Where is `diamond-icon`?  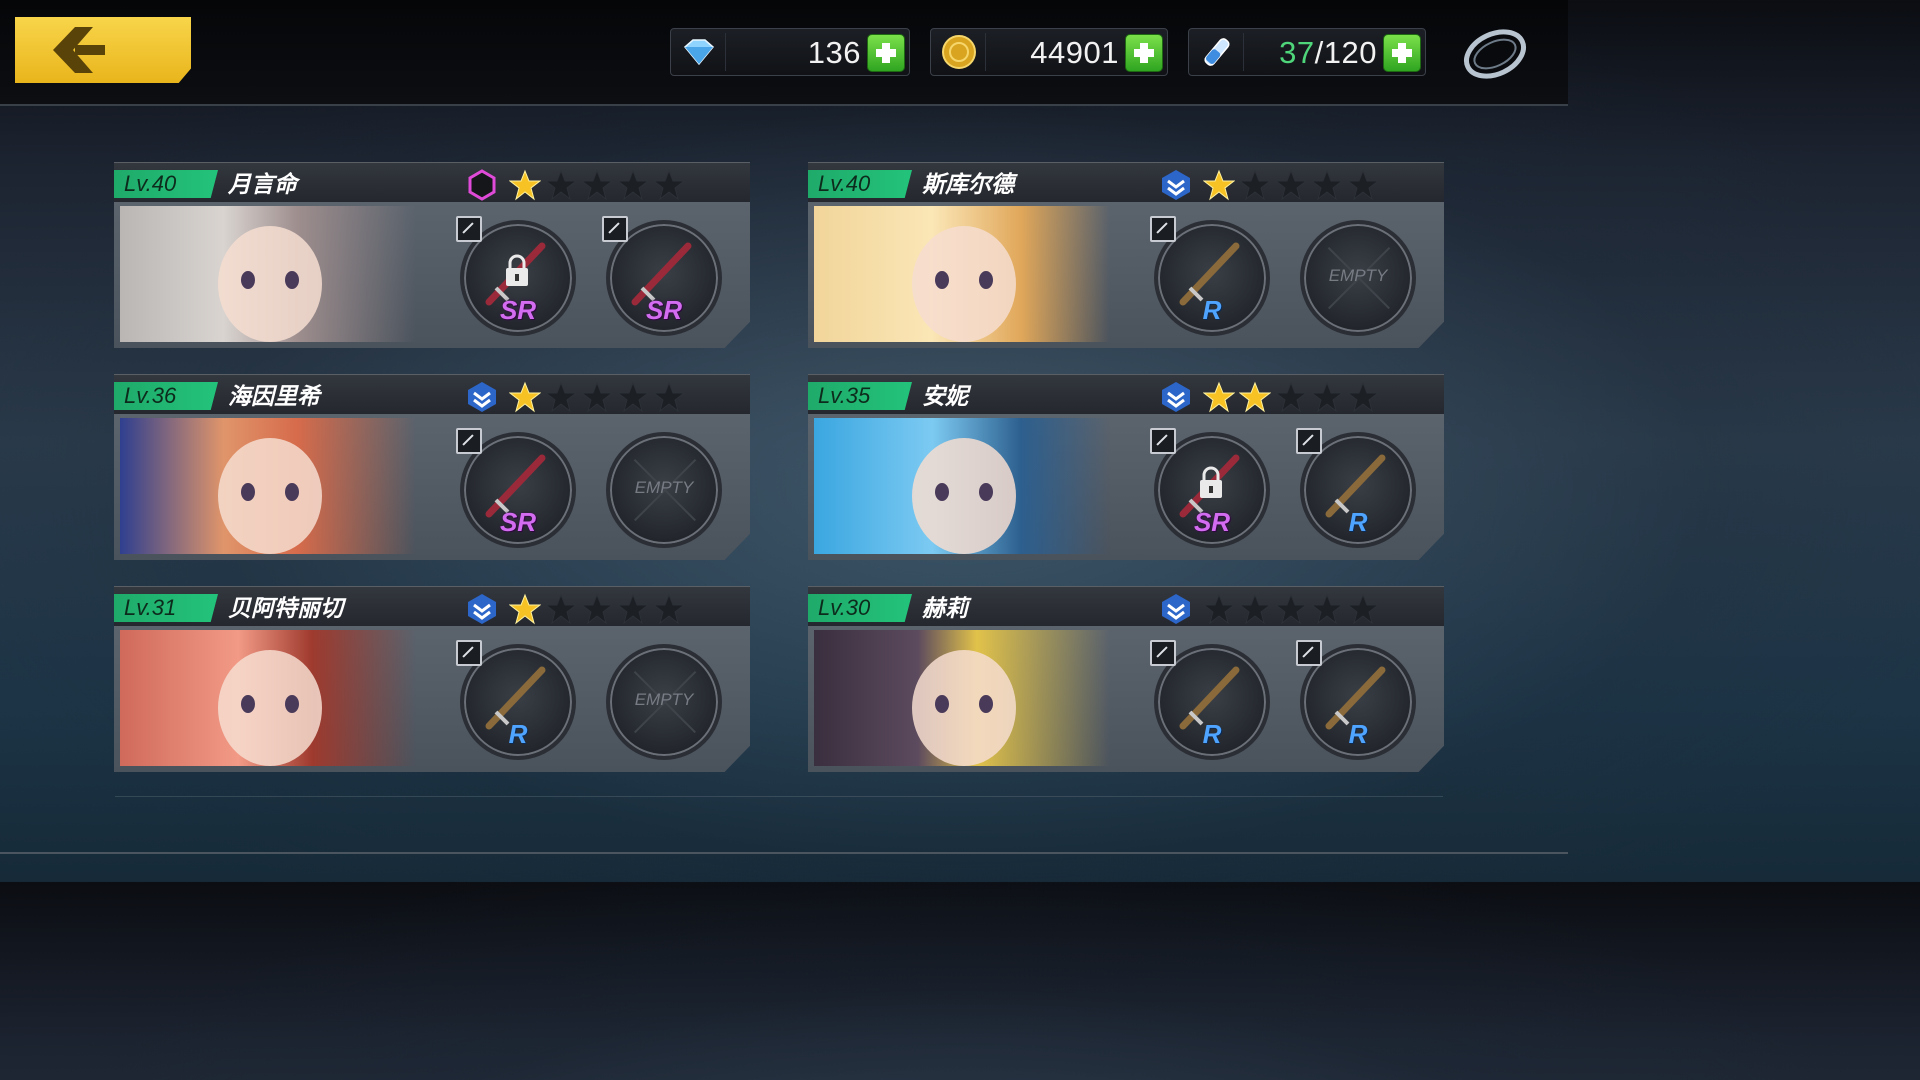
diamond-icon is located at coordinates (699, 52).